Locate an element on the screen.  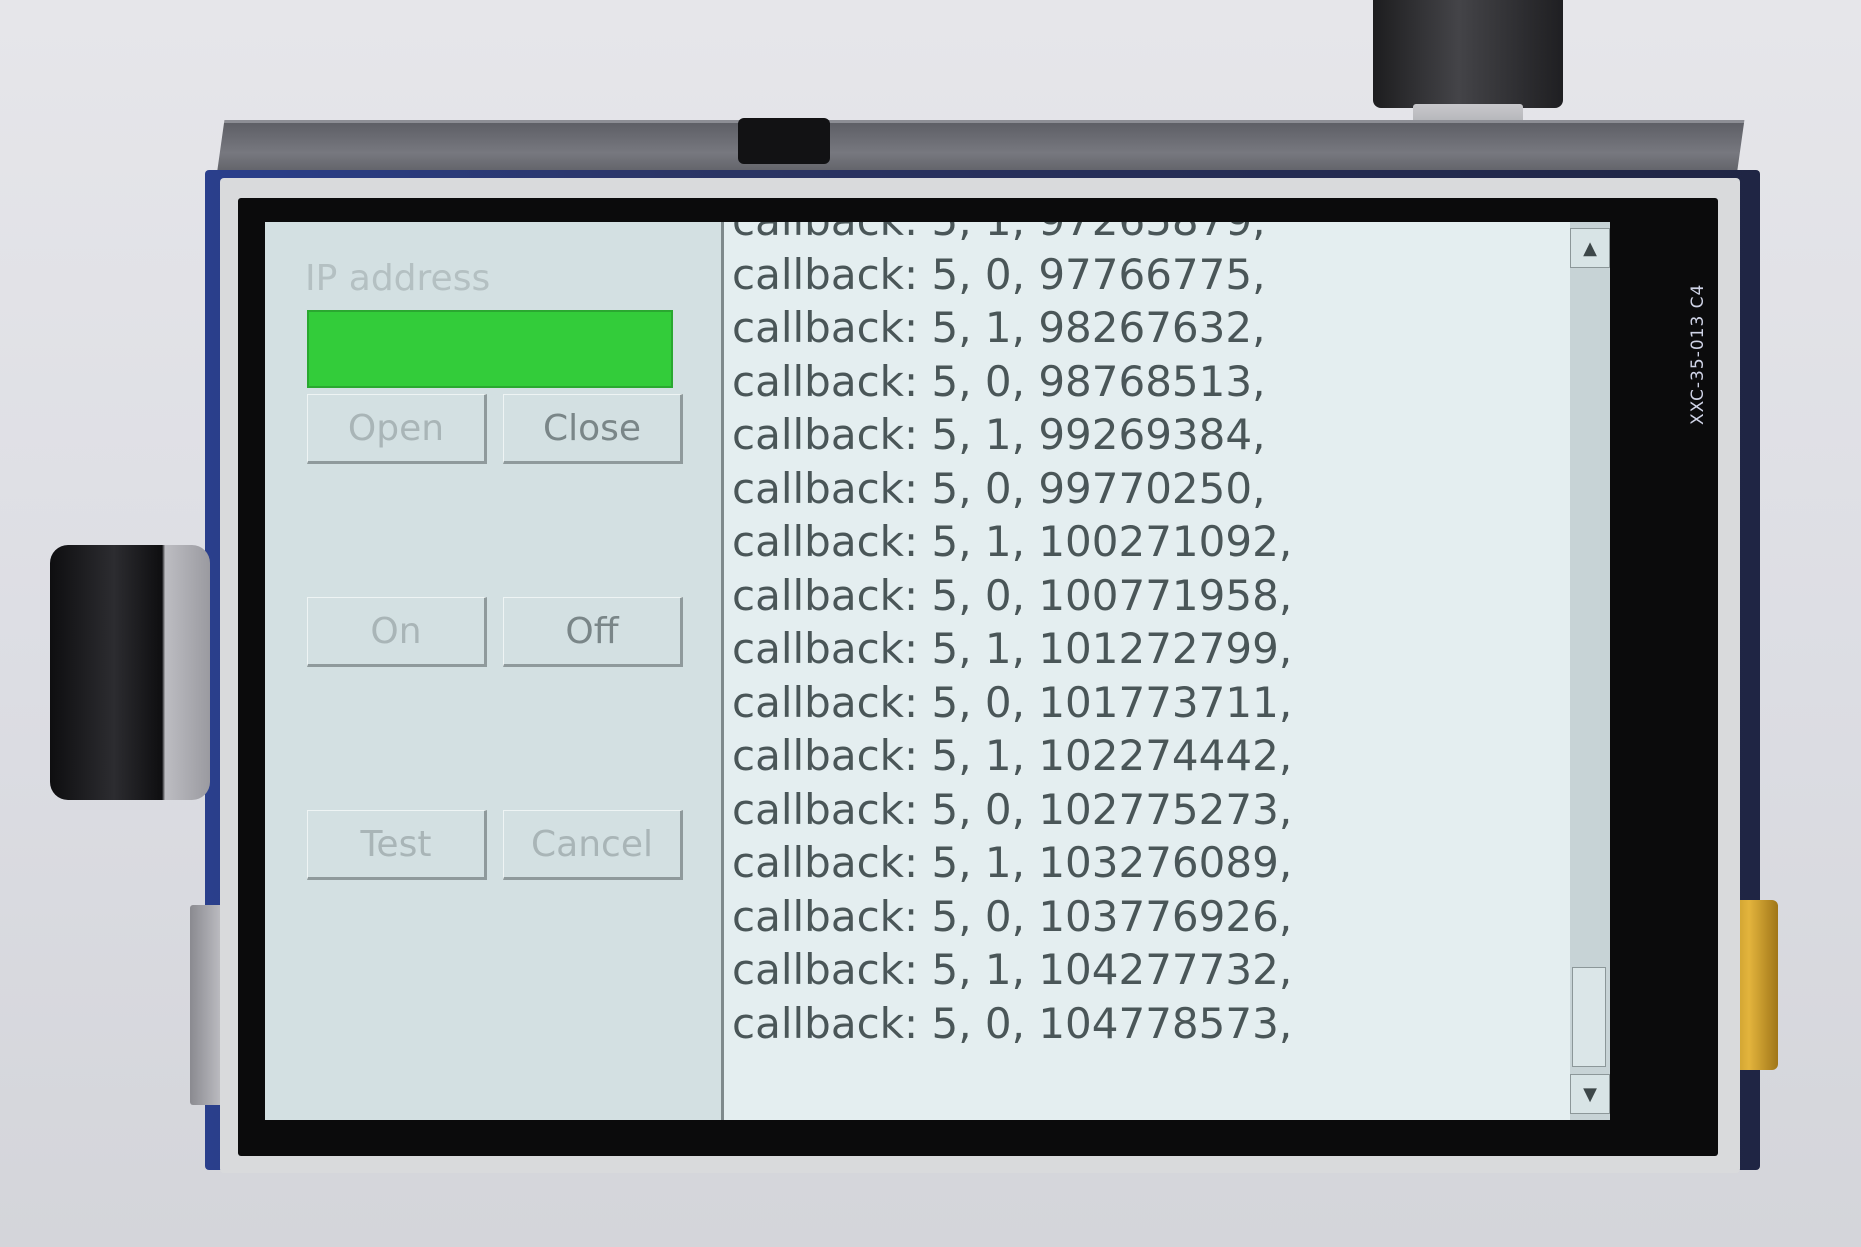
log-line: callback: 5, 0, 104778573, is located at coordinates (1012, 1023).